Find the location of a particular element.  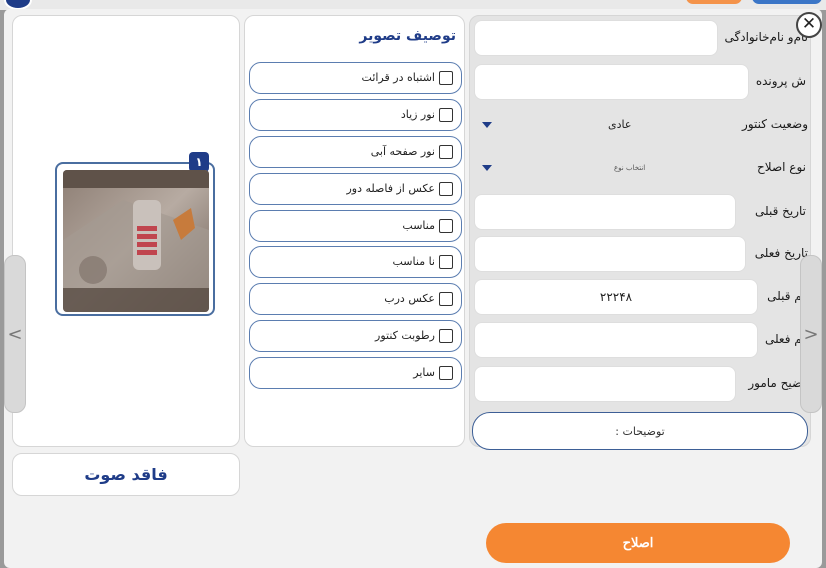

chevron-left-icon: < is located at coordinates (15, 334).